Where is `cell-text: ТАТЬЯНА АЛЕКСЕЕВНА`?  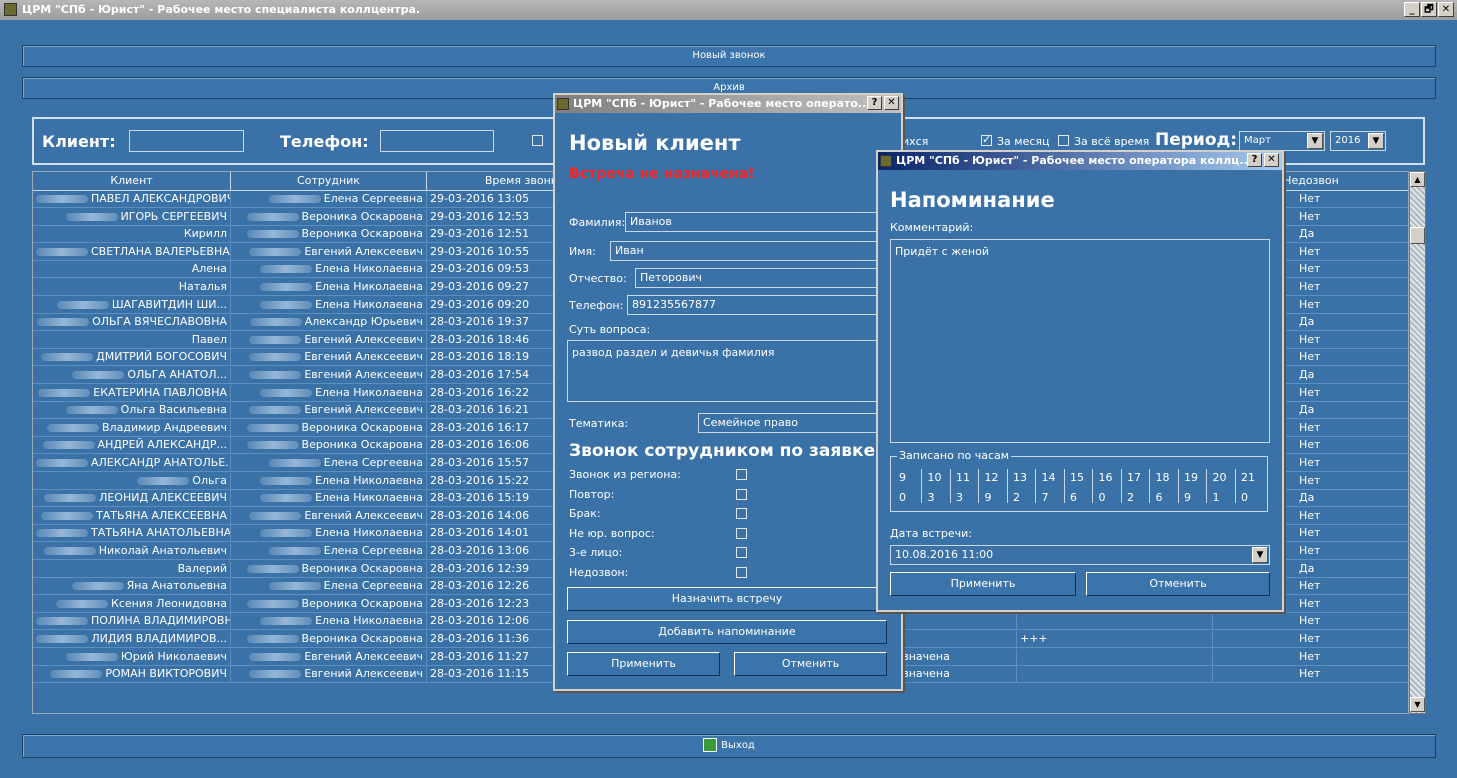 cell-text: ТАТЬЯНА АЛЕКСЕЕВНА is located at coordinates (161, 515).